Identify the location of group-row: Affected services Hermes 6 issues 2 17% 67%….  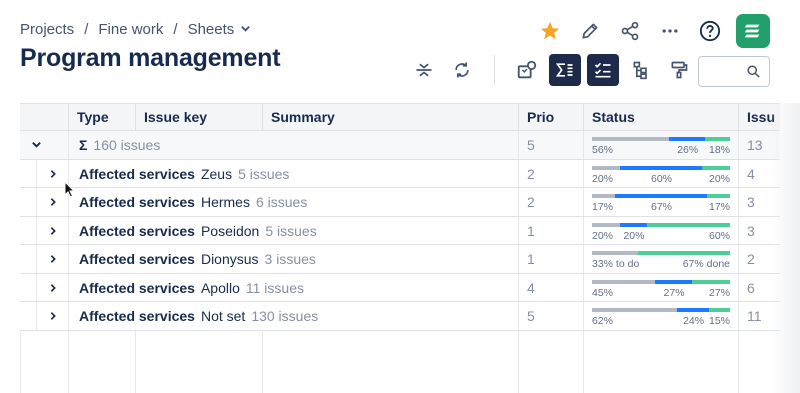
(400, 202).